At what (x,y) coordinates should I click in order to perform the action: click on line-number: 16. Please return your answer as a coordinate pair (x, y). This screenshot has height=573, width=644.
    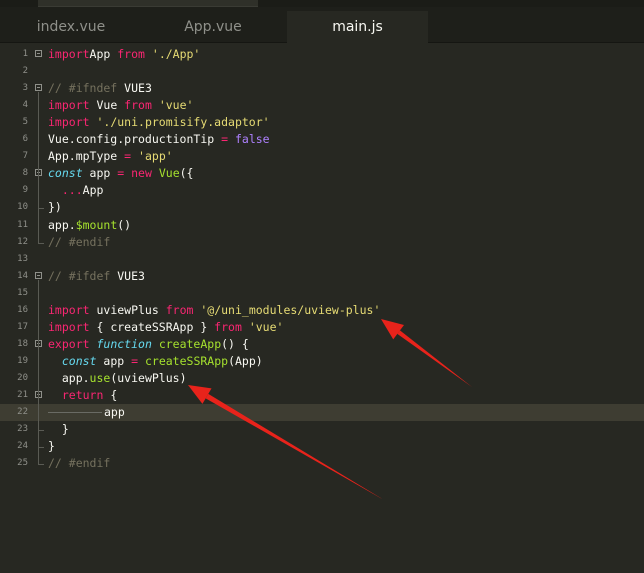
    Looking at the image, I should click on (22, 309).